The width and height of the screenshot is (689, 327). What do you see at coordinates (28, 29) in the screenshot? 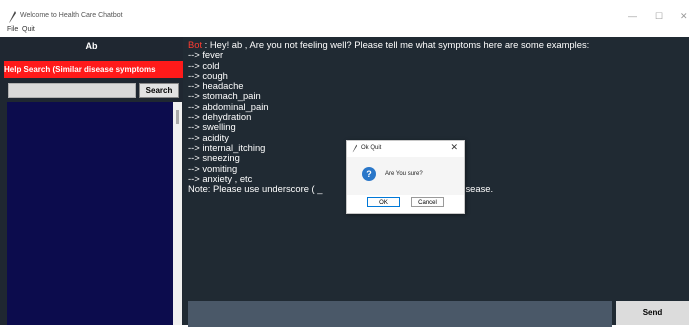
I see `menu-quit: Quit` at bounding box center [28, 29].